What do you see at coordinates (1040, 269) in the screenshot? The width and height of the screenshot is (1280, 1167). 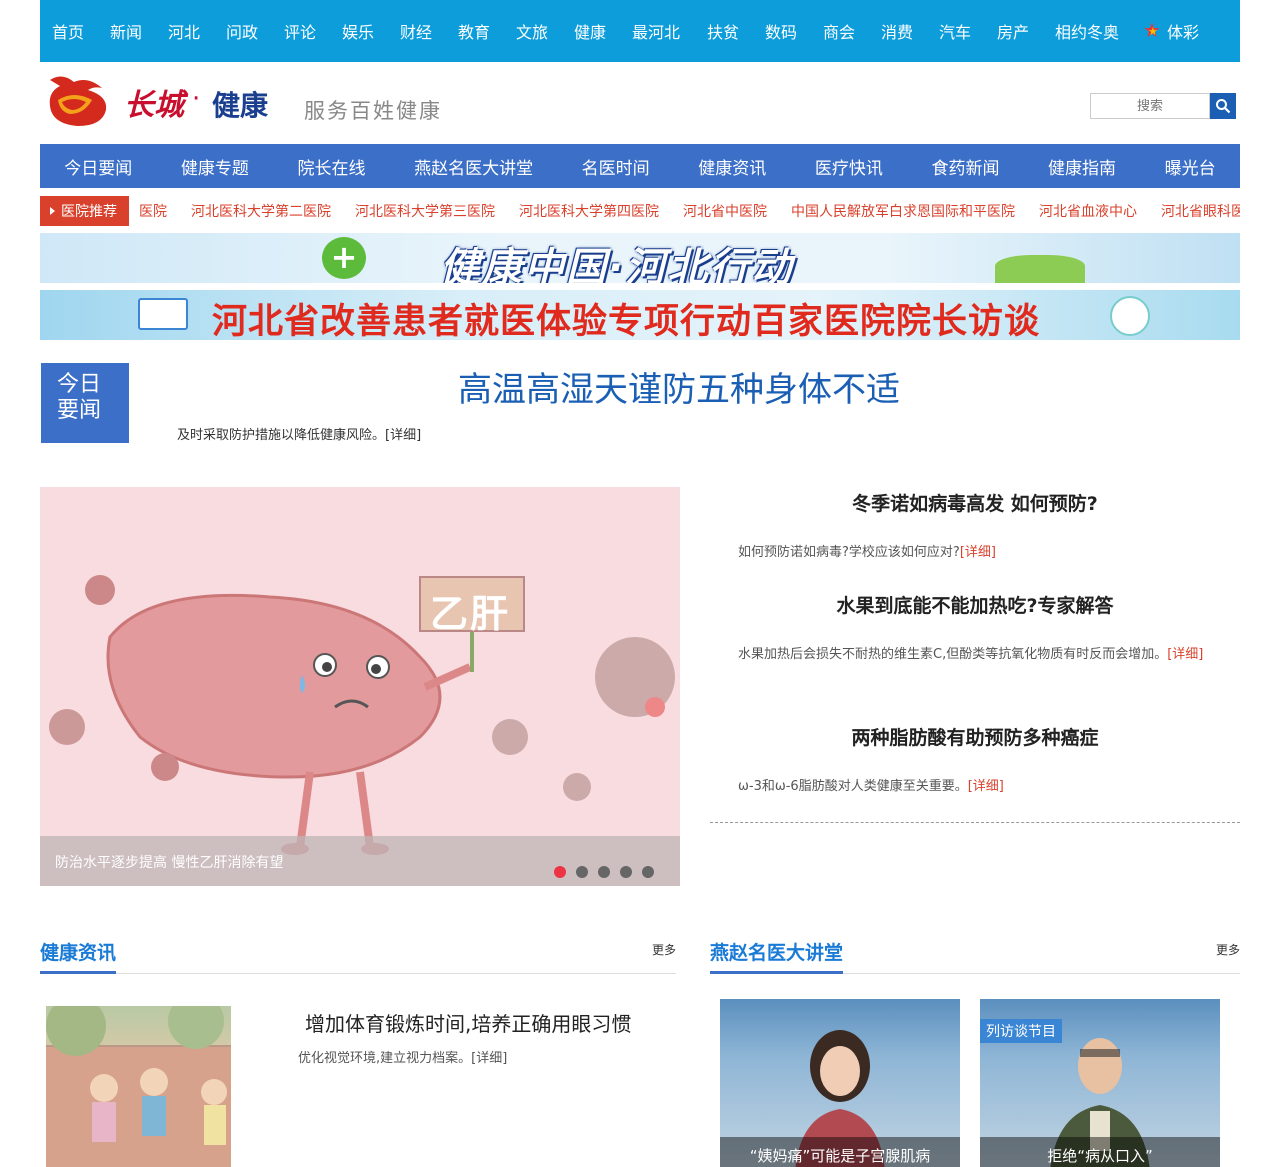 I see `landscape-decoration` at bounding box center [1040, 269].